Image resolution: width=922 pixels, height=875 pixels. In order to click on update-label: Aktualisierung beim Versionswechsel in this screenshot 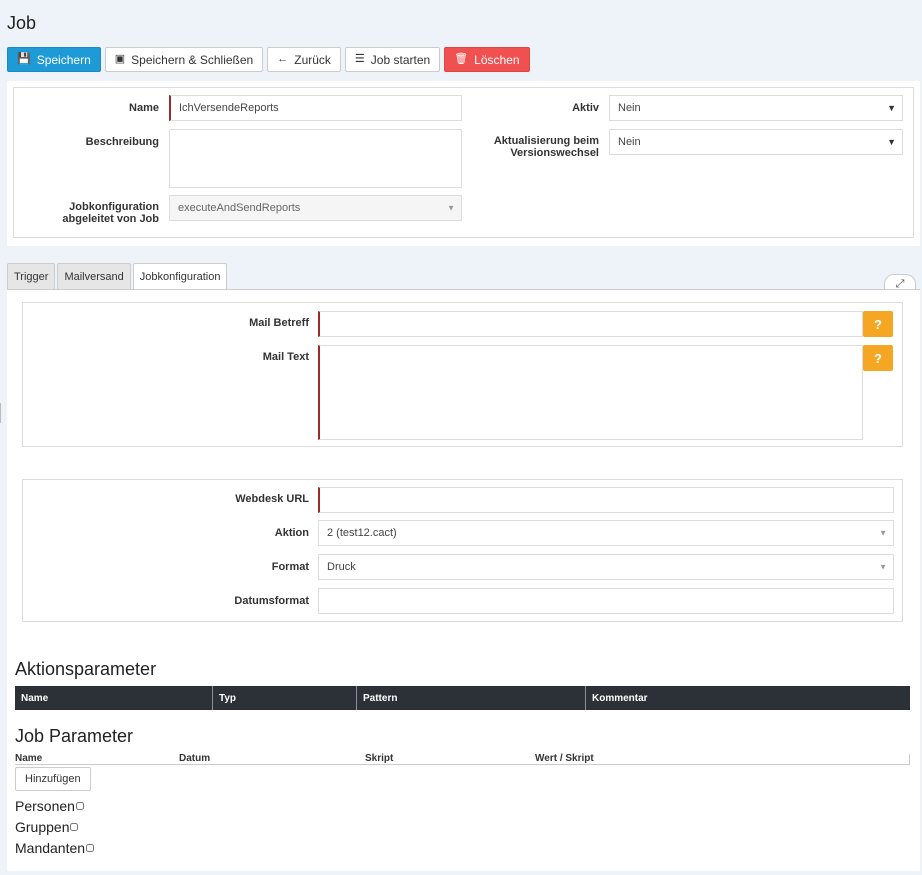, I will do `click(534, 147)`.